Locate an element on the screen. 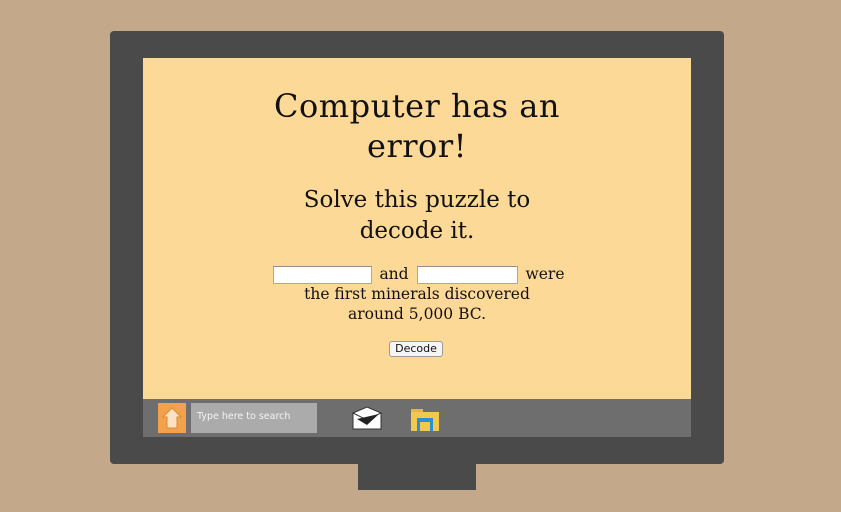 This screenshot has width=841, height=512. subtitle-line-1: Solve this puzzle to is located at coordinates (417, 200).